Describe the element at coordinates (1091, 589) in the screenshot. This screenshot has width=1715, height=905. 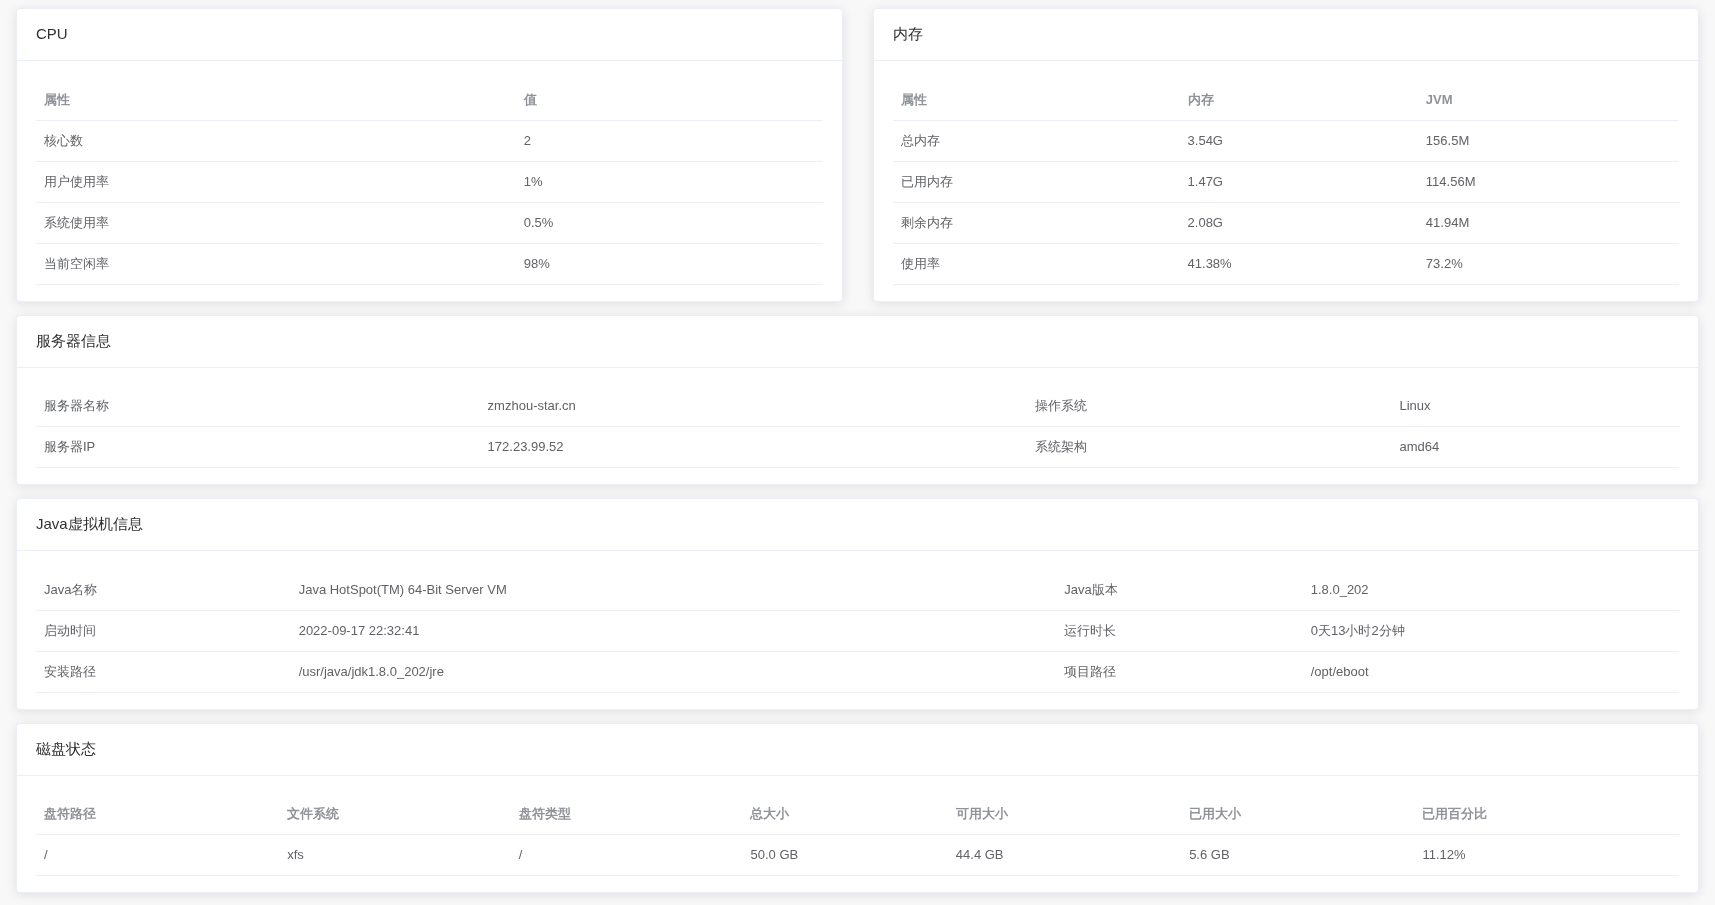
I see `table-cell: Java版本` at that location.